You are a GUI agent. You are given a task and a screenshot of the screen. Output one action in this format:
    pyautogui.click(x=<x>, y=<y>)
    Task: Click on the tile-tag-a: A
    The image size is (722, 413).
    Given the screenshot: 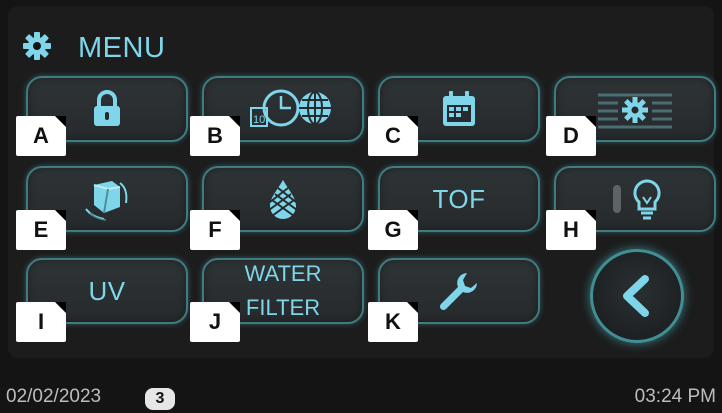 What is the action you would take?
    pyautogui.click(x=41, y=136)
    